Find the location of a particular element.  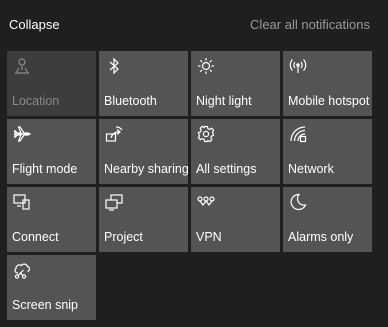

tile-project: Project is located at coordinates (143, 219).